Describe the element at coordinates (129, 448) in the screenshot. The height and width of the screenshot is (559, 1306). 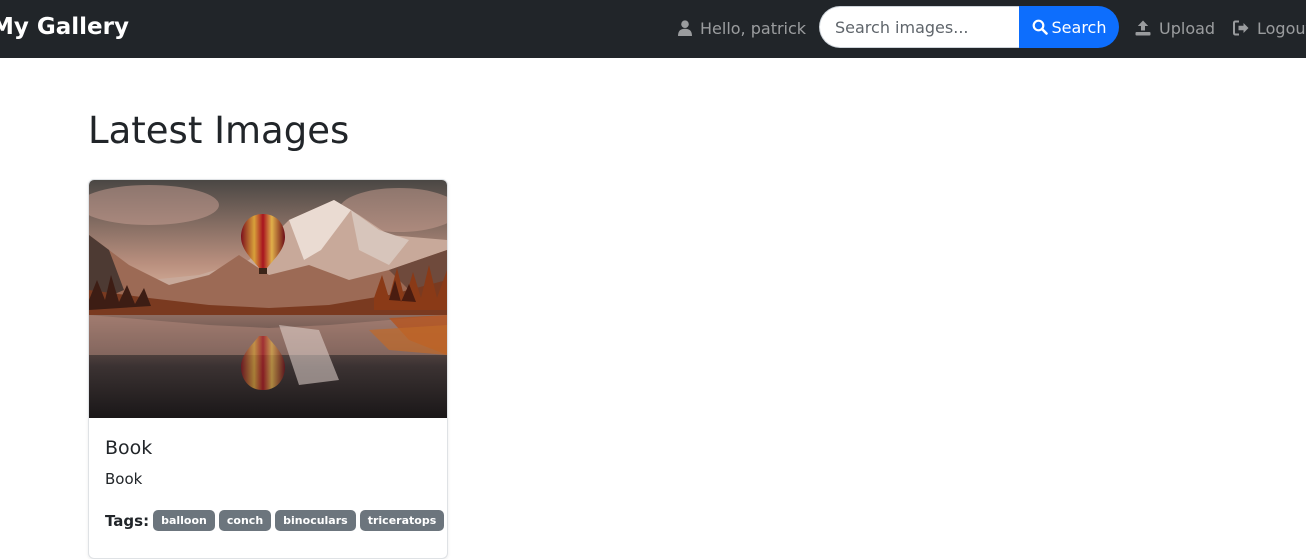
I see `card-title: Book` at that location.